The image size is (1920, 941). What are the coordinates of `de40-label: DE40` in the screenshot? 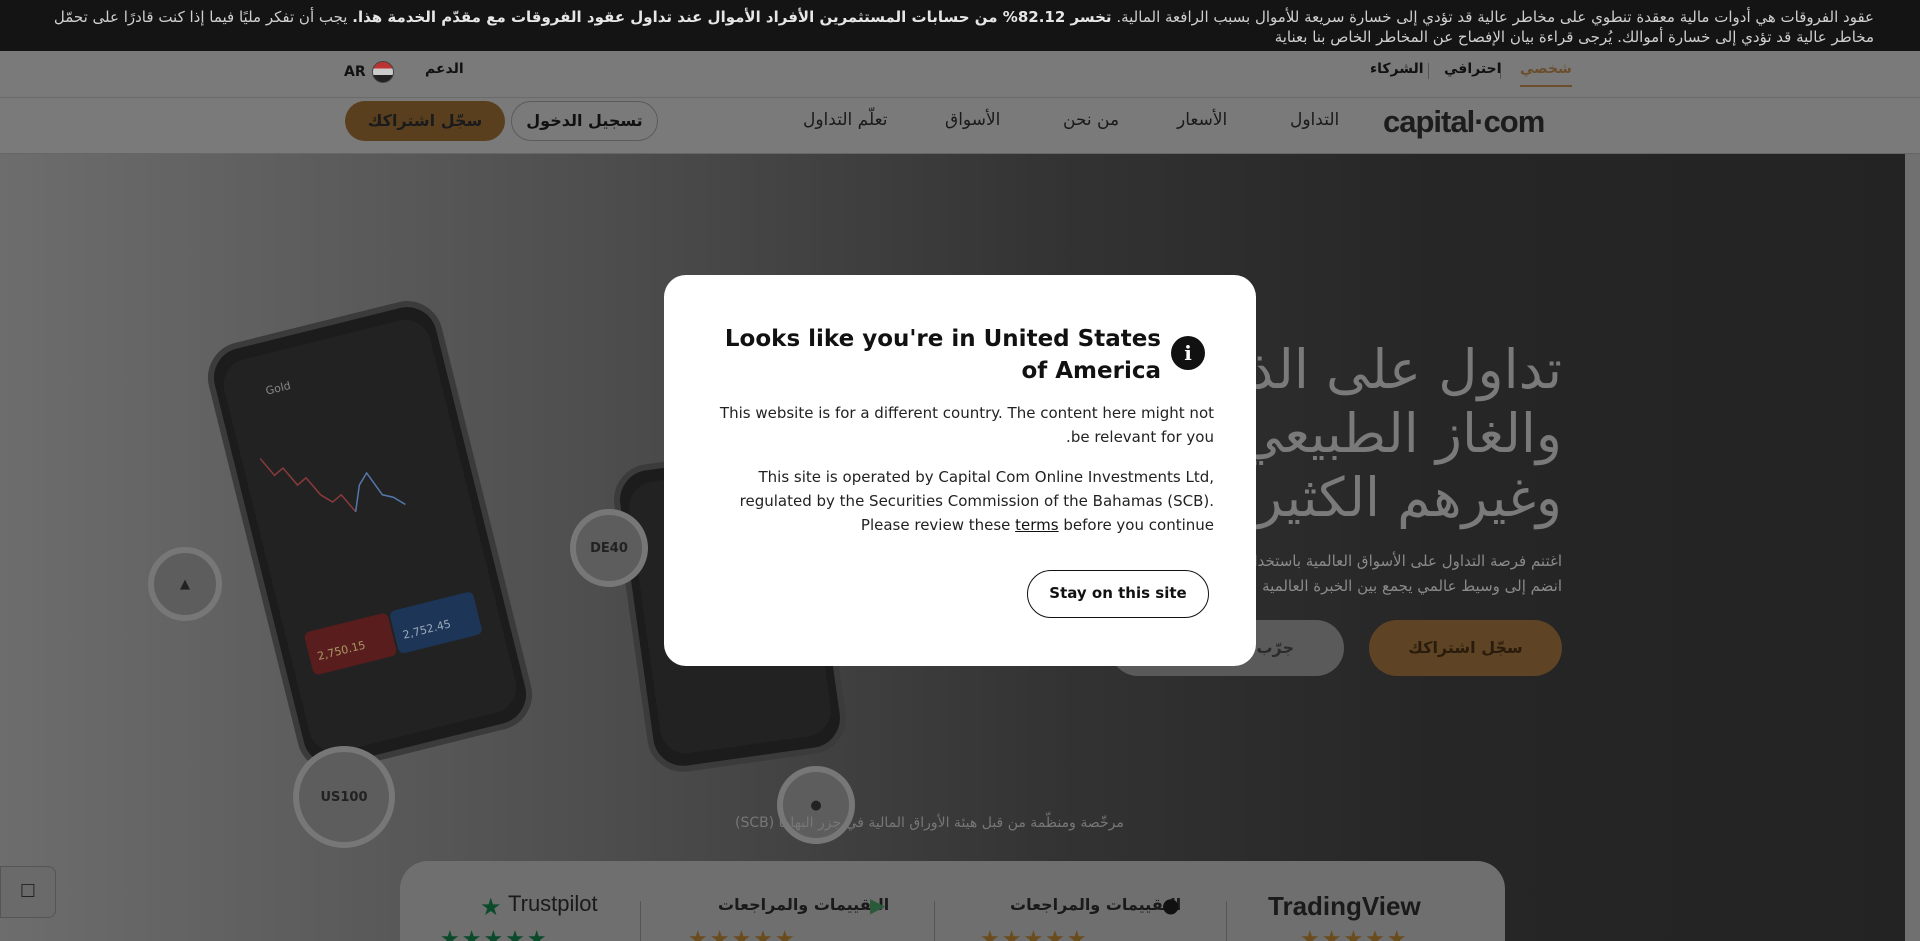 It's located at (609, 548).